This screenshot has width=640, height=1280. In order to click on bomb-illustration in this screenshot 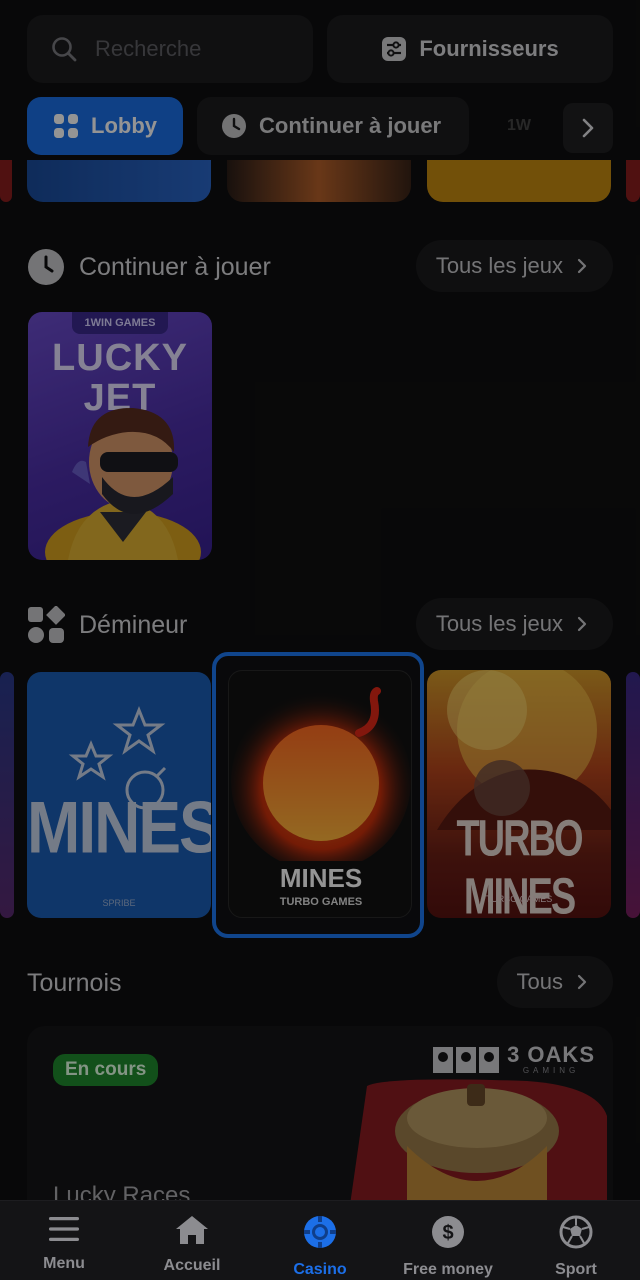, I will do `click(321, 774)`.